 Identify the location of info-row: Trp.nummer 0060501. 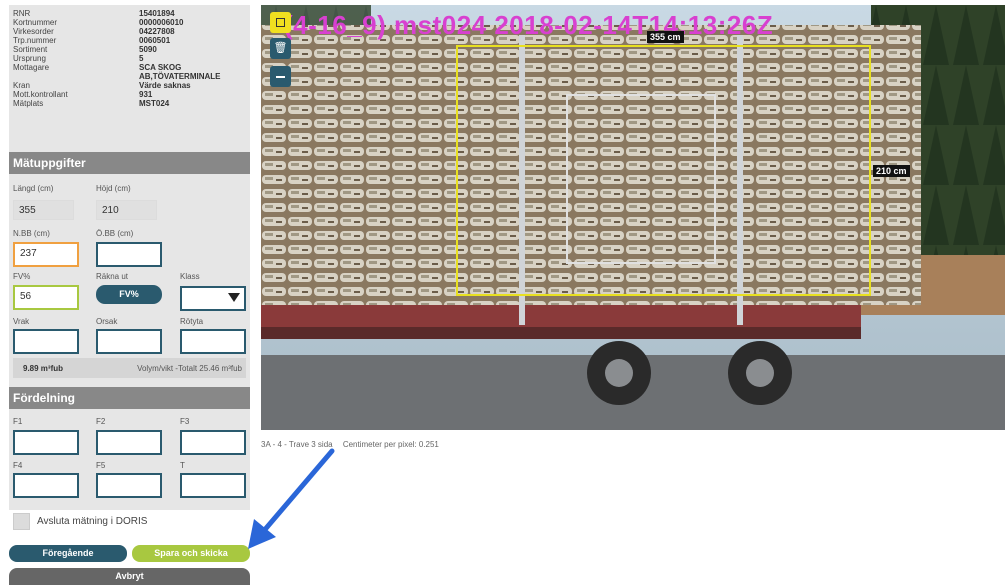
(131, 40).